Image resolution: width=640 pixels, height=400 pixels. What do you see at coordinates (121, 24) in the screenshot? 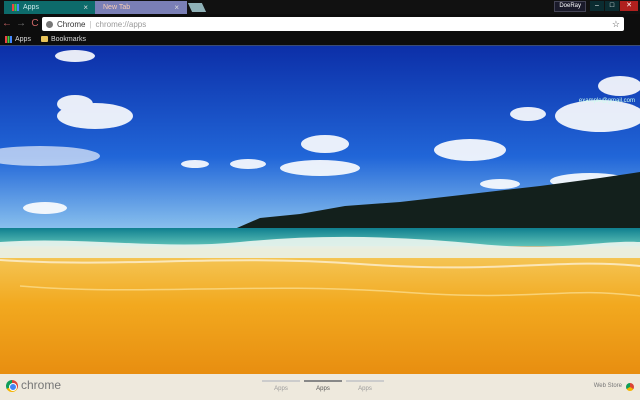
I see `omnibox-url: chrome://apps` at bounding box center [121, 24].